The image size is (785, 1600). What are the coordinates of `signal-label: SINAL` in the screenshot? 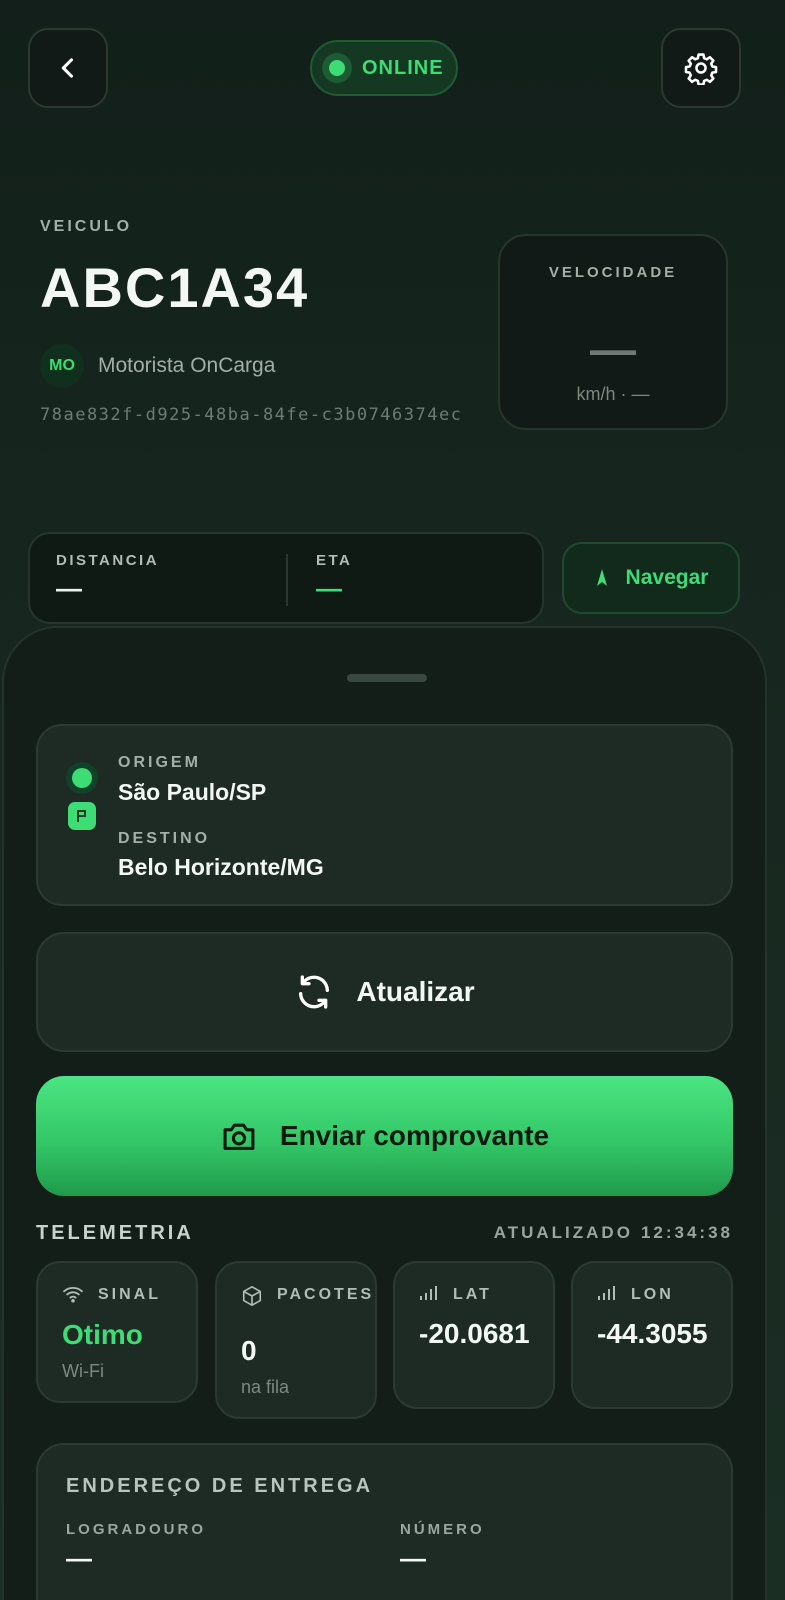 It's located at (129, 1294).